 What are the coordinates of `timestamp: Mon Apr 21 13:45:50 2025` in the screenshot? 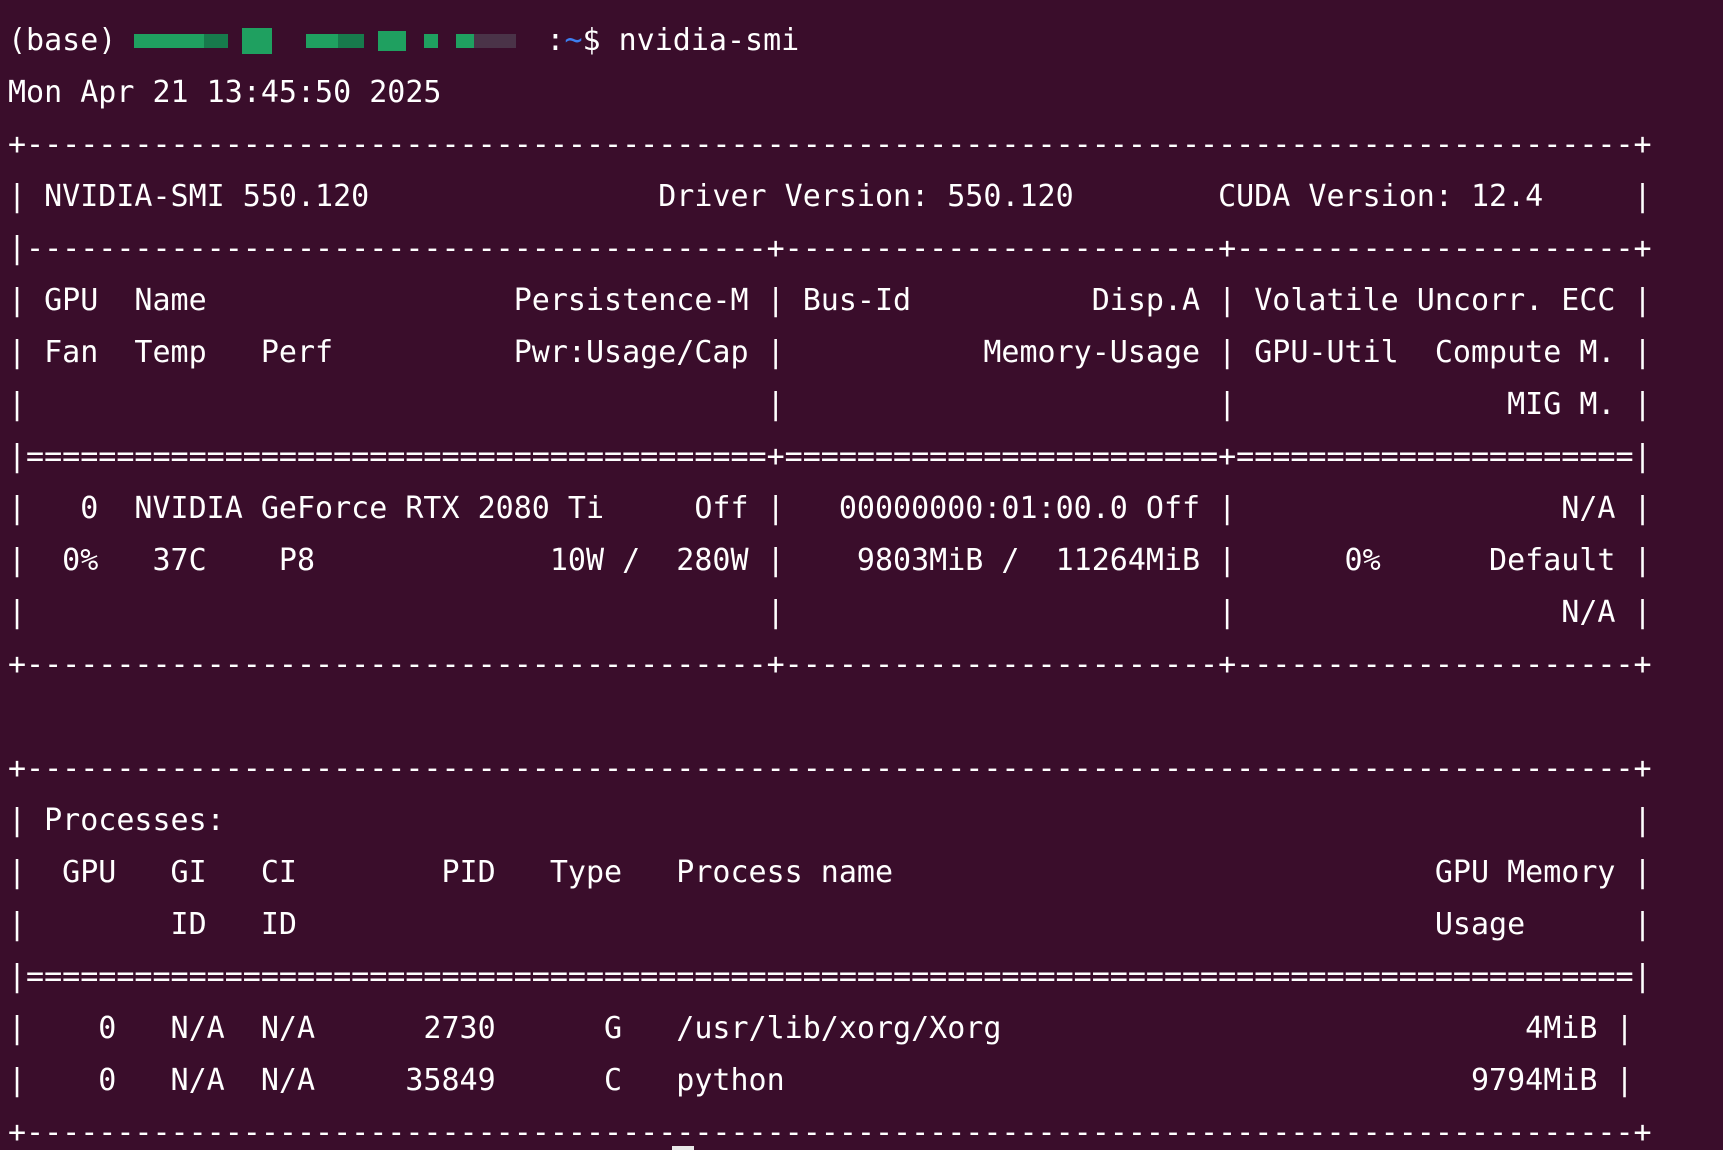 It's located at (225, 92).